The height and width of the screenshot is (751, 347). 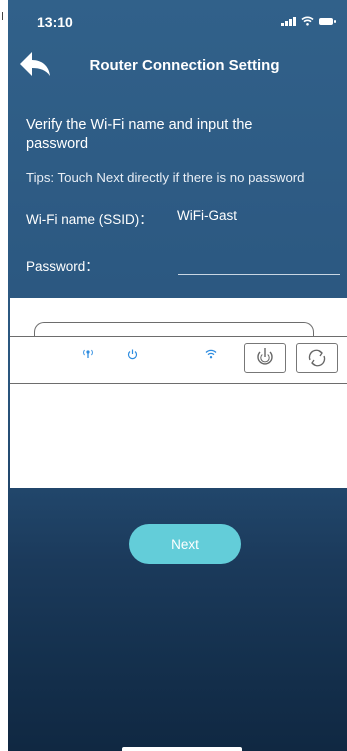 I want to click on margin-tick, so click(x=2, y=16).